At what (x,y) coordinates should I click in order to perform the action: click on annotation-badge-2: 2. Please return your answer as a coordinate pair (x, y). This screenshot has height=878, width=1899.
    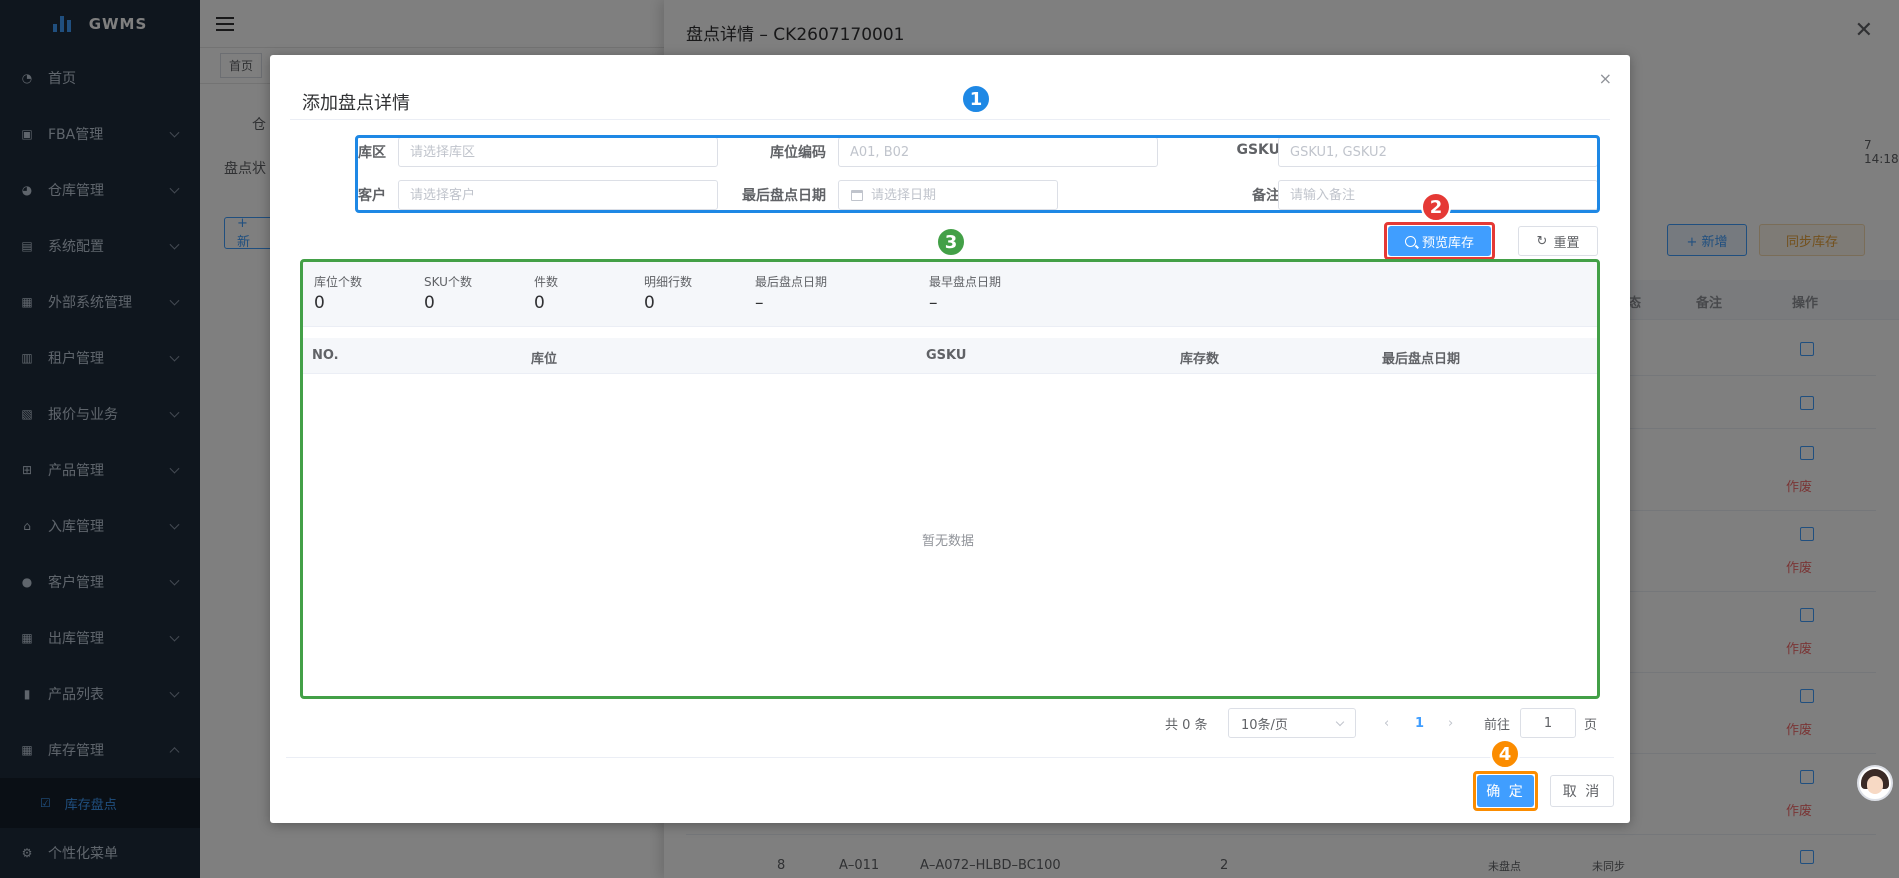
    Looking at the image, I should click on (1436, 207).